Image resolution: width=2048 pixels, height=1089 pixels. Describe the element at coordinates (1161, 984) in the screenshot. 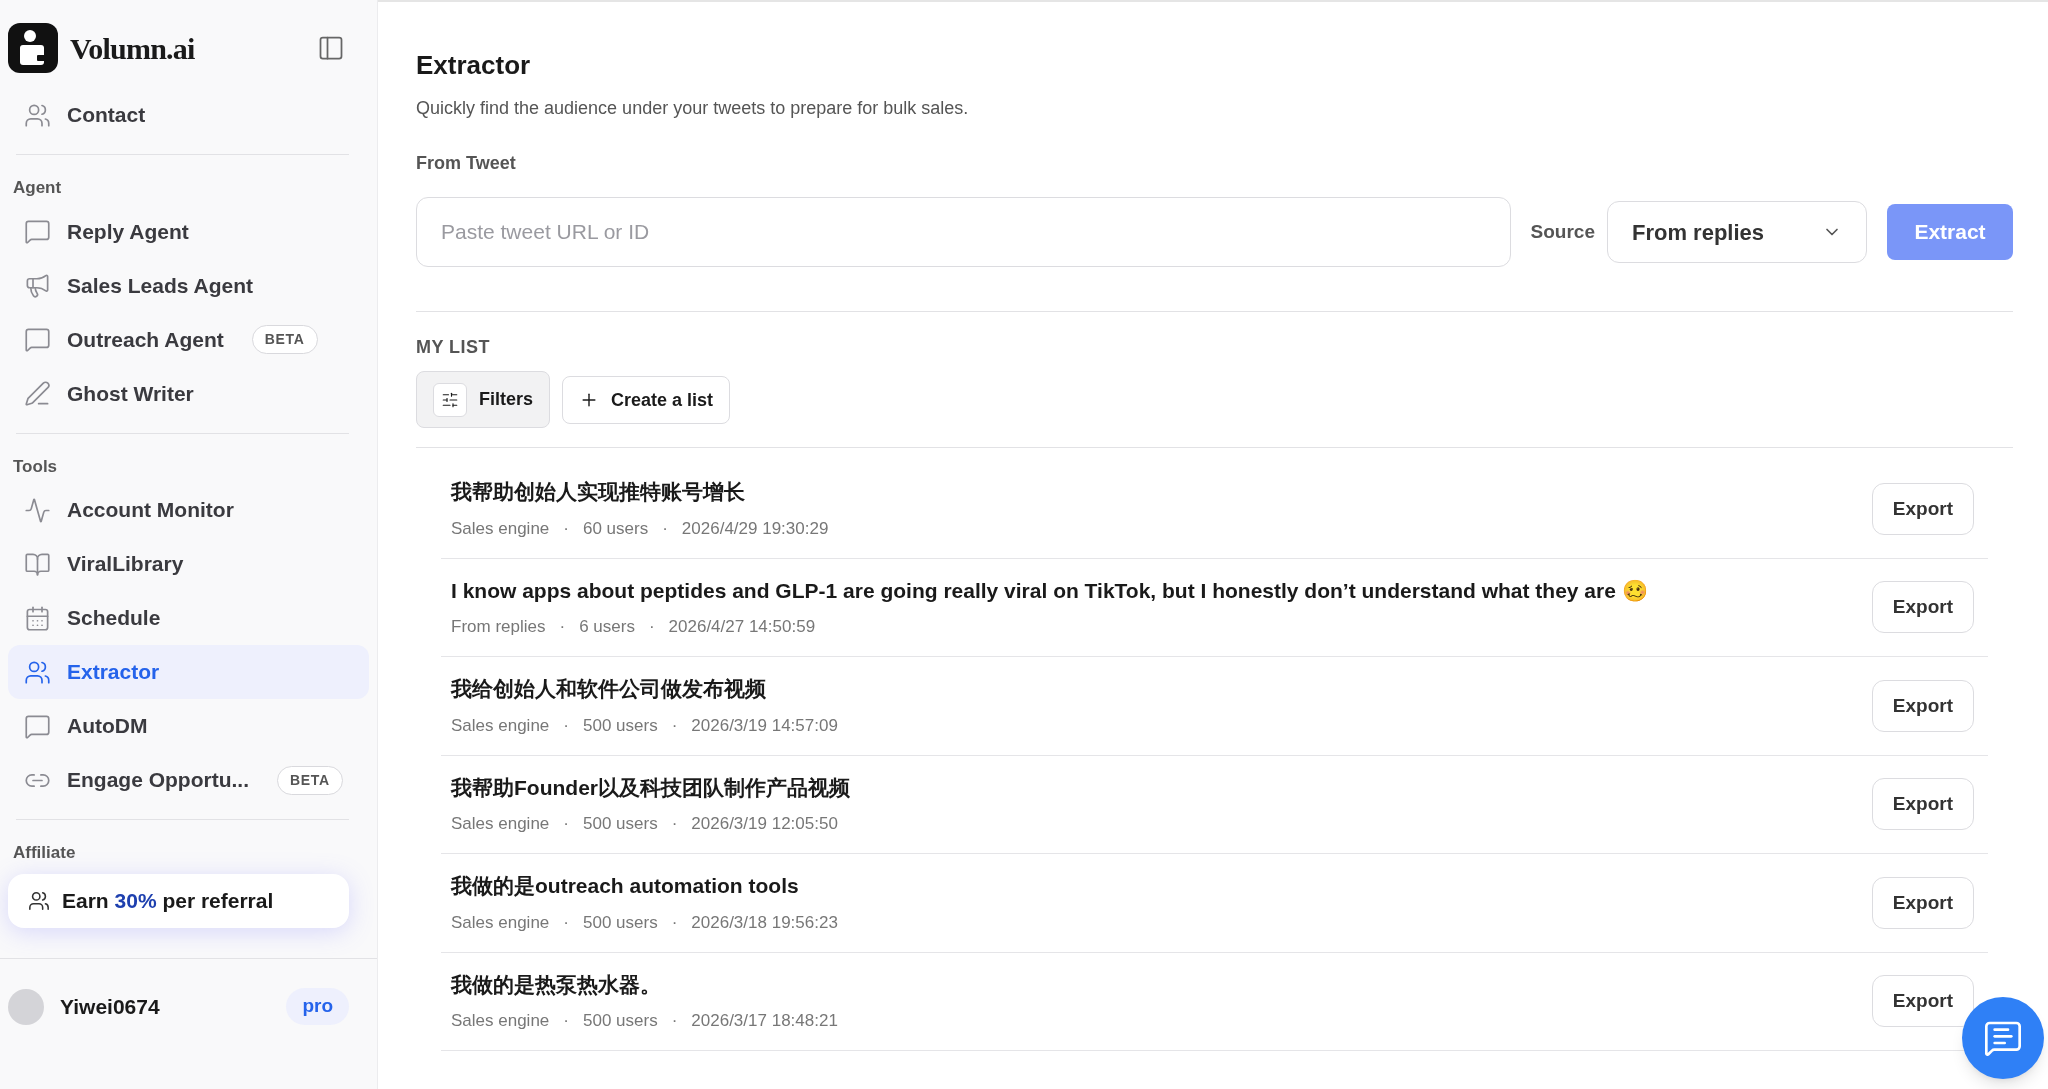

I see `list-title: 我做的是热泵热水器。` at that location.